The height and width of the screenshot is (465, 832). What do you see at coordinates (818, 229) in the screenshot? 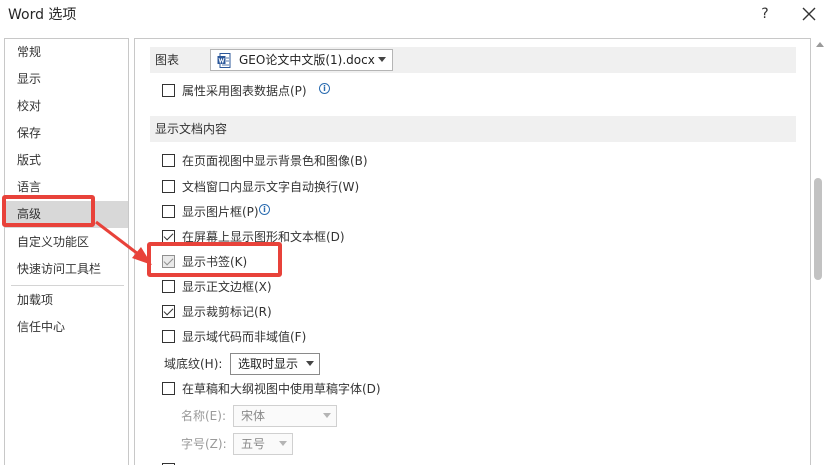
I see `scrollbar-thumb` at bounding box center [818, 229].